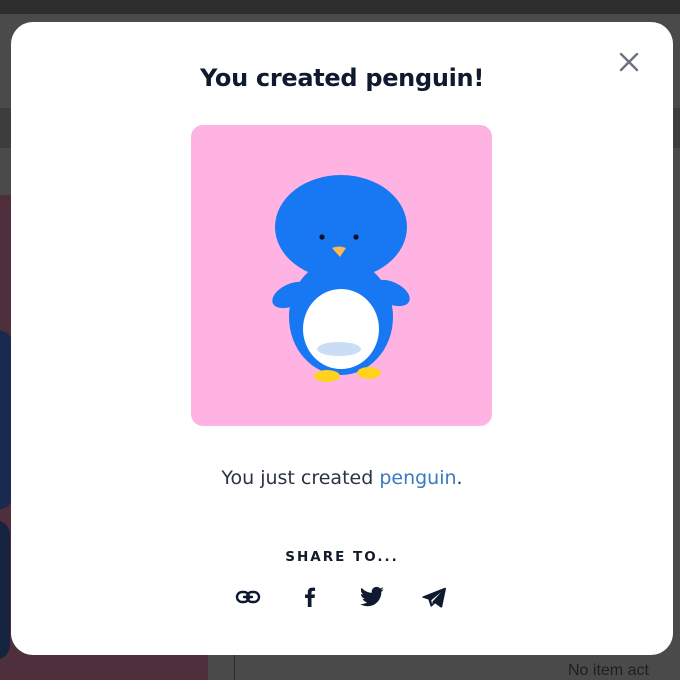 Image resolution: width=680 pixels, height=680 pixels. I want to click on caption-prefix: You just created, so click(300, 478).